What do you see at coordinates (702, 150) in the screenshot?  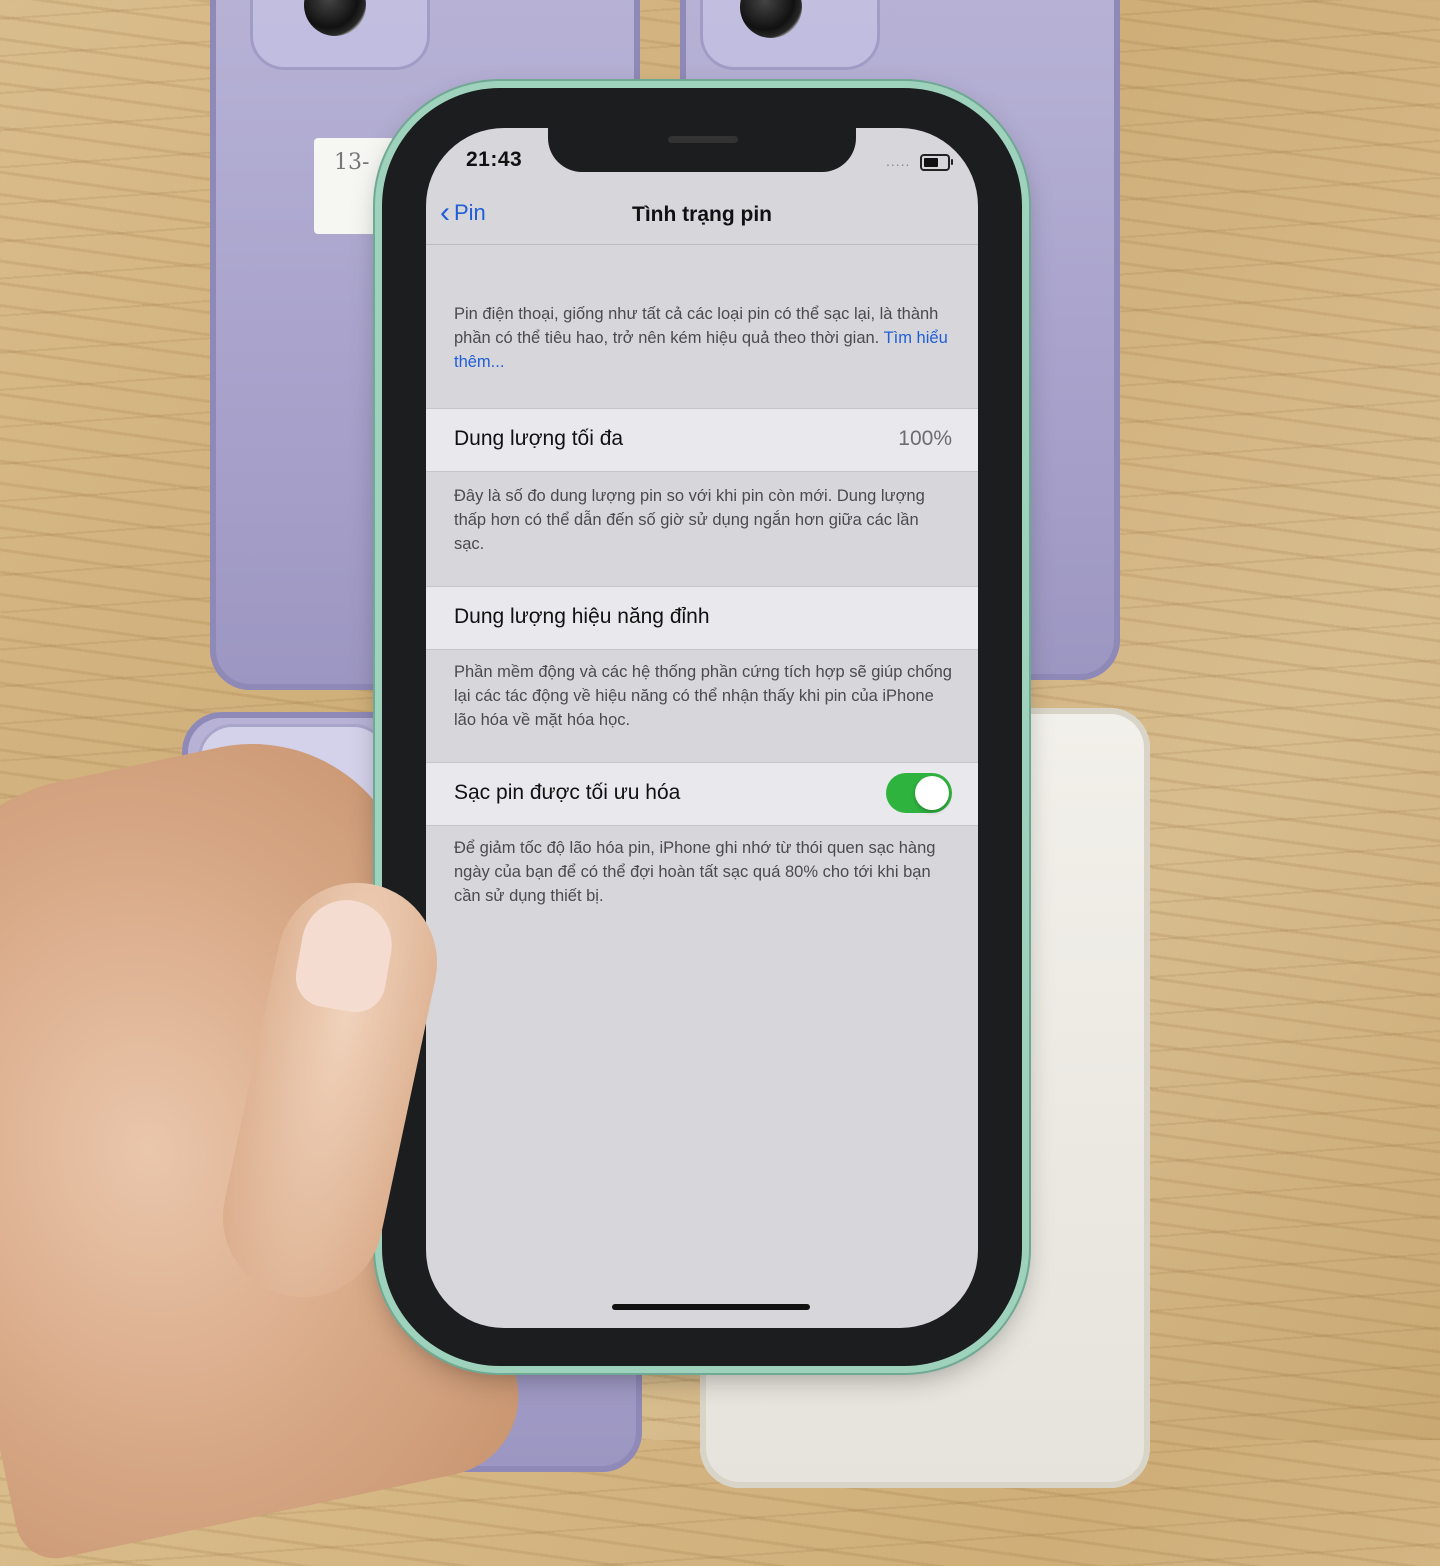 I see `notch` at bounding box center [702, 150].